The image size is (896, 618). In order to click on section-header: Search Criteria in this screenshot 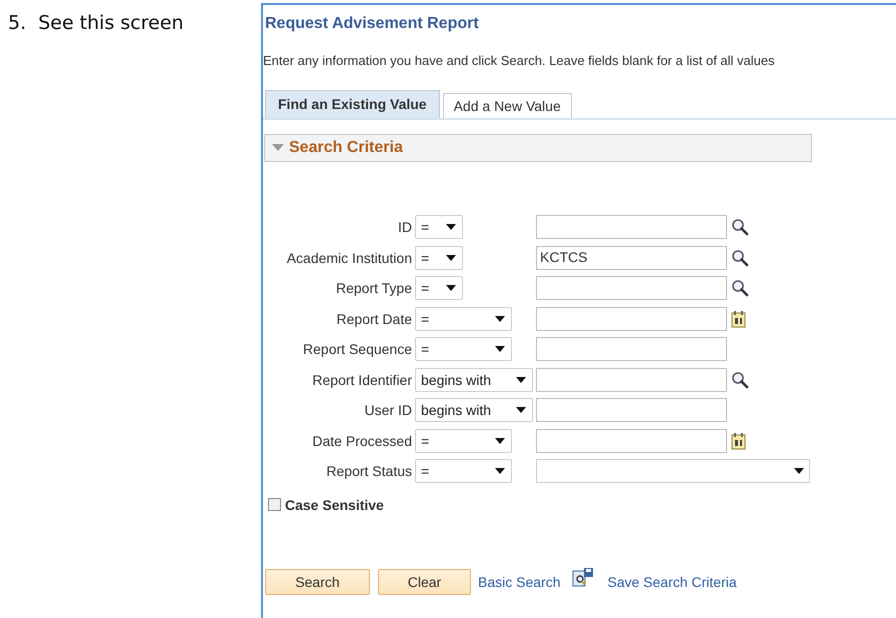, I will do `click(538, 148)`.